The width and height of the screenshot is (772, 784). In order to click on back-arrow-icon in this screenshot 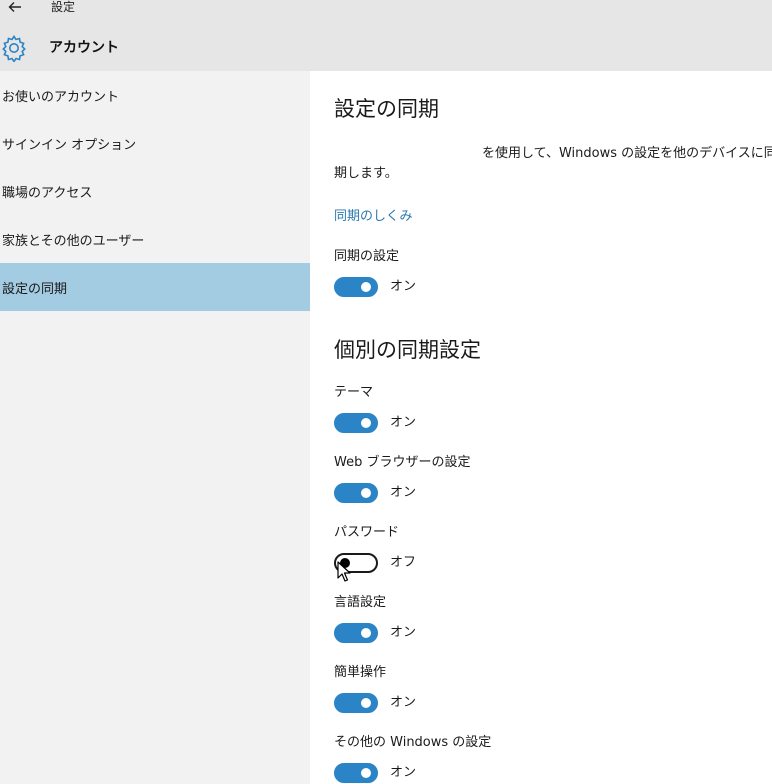, I will do `click(14, 7)`.